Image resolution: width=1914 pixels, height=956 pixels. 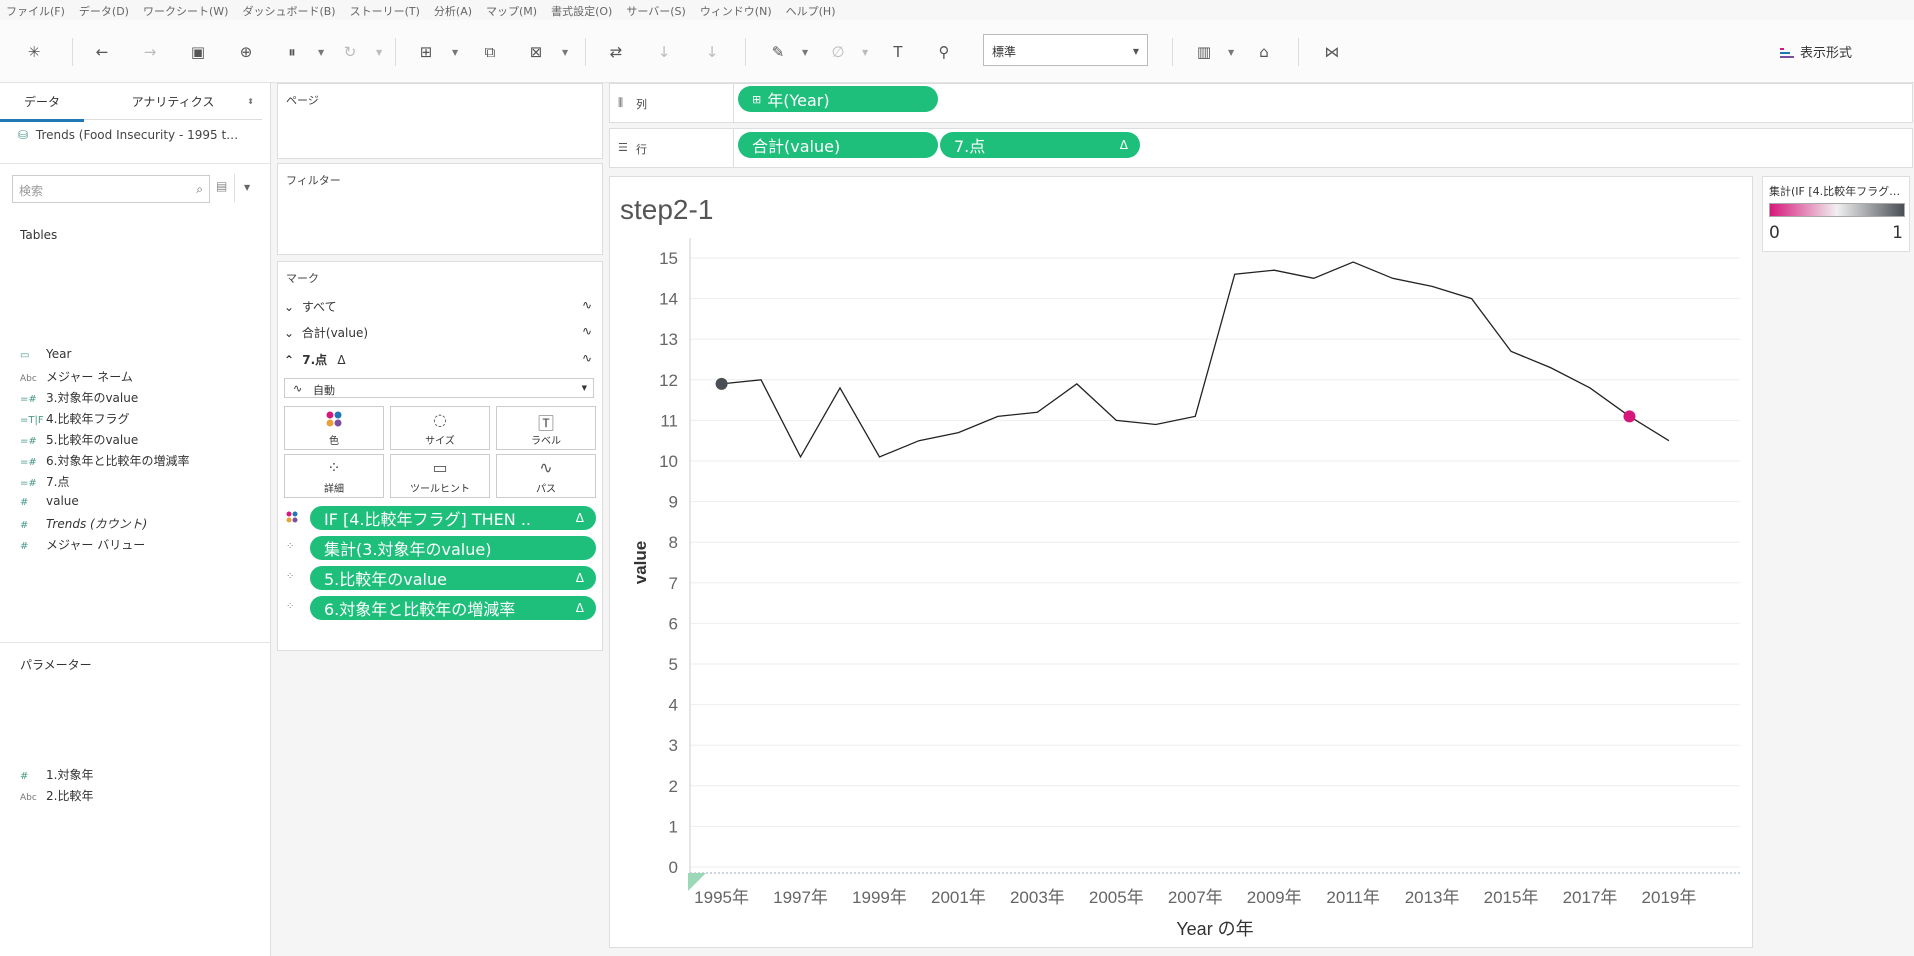 I want to click on new-worksheet-icon: ⊞, so click(x=426, y=52).